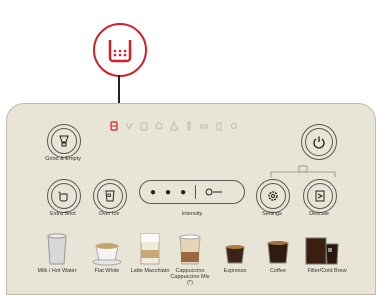 This screenshot has height=295, width=376. I want to click on milk-carafe-icon, so click(219, 126).